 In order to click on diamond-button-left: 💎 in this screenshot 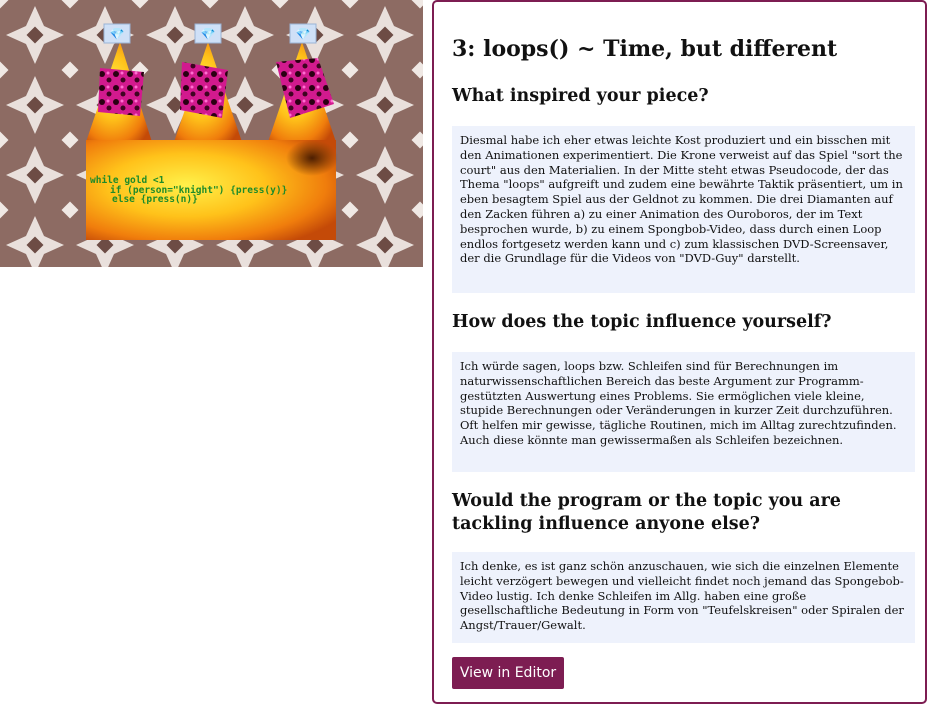, I will do `click(117, 33)`.